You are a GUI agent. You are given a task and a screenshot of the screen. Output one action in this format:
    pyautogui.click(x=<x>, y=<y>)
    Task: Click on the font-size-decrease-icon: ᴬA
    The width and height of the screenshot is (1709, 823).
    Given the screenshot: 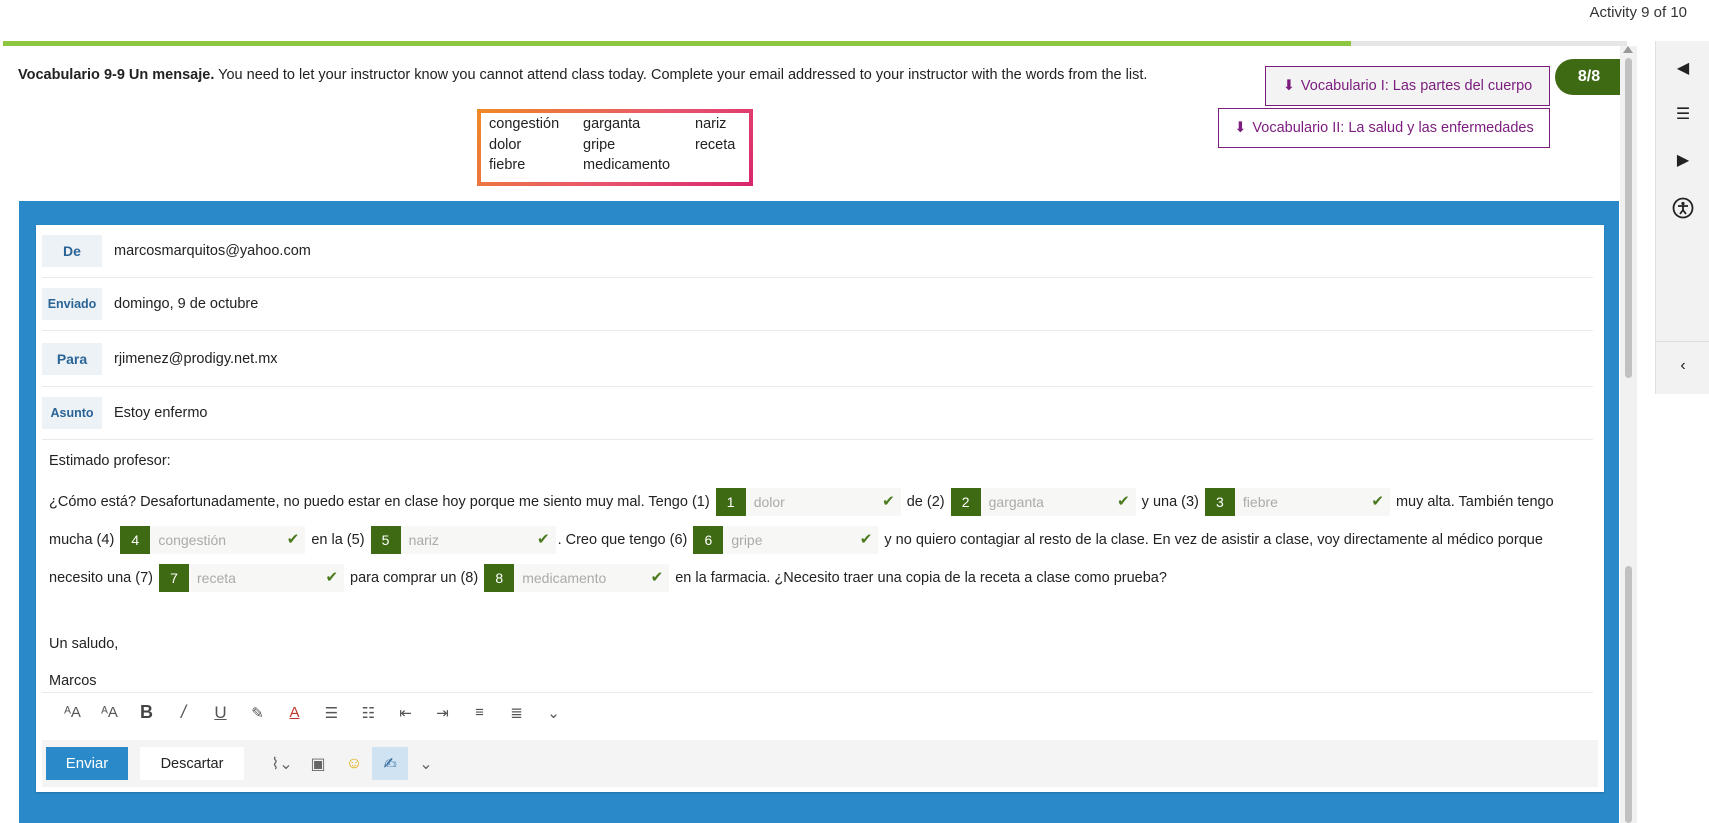 What is the action you would take?
    pyautogui.click(x=72, y=713)
    